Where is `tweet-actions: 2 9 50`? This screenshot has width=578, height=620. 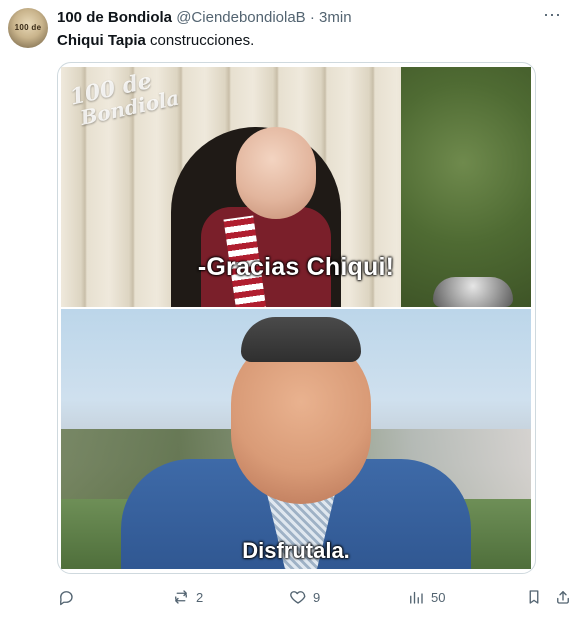 tweet-actions: 2 9 50 is located at coordinates (314, 597).